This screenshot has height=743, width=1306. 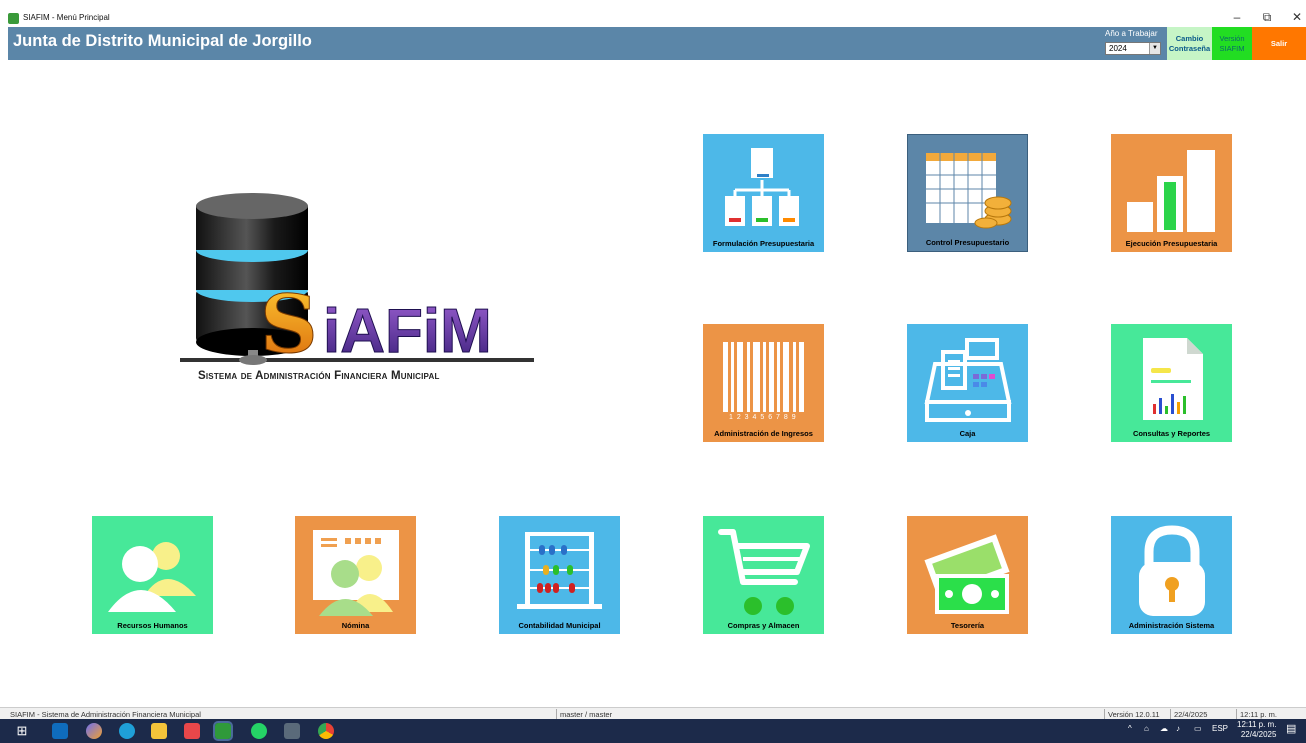 I want to click on siafim-taskbar-icon, so click(x=223, y=731).